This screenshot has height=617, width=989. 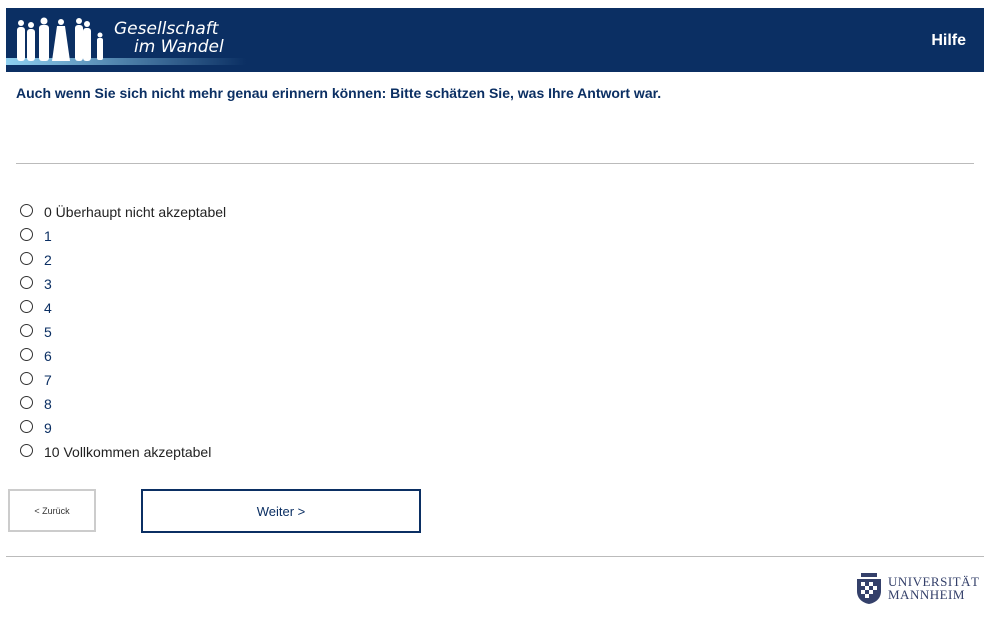 I want to click on option-6: 6, so click(x=123, y=356).